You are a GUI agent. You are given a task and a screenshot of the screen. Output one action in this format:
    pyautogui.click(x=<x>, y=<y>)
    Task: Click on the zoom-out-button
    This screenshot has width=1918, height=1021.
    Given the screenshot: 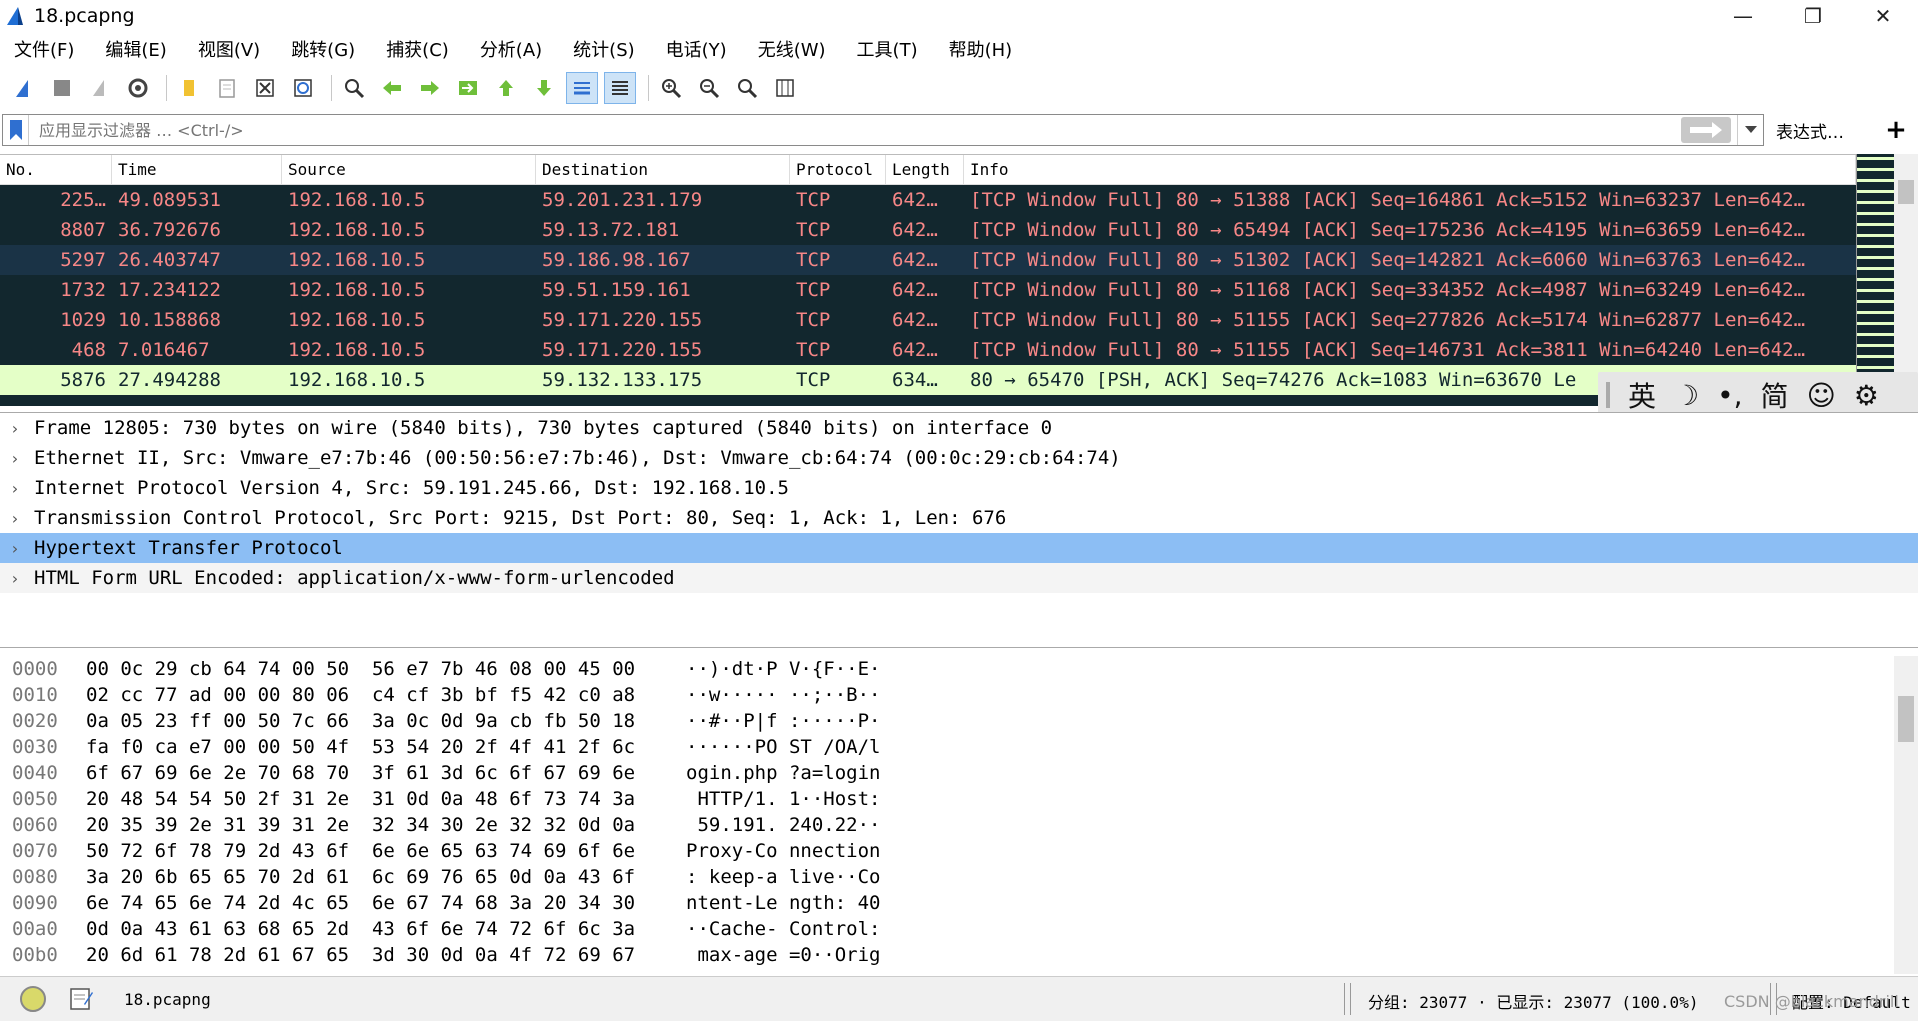 What is the action you would take?
    pyautogui.click(x=709, y=88)
    